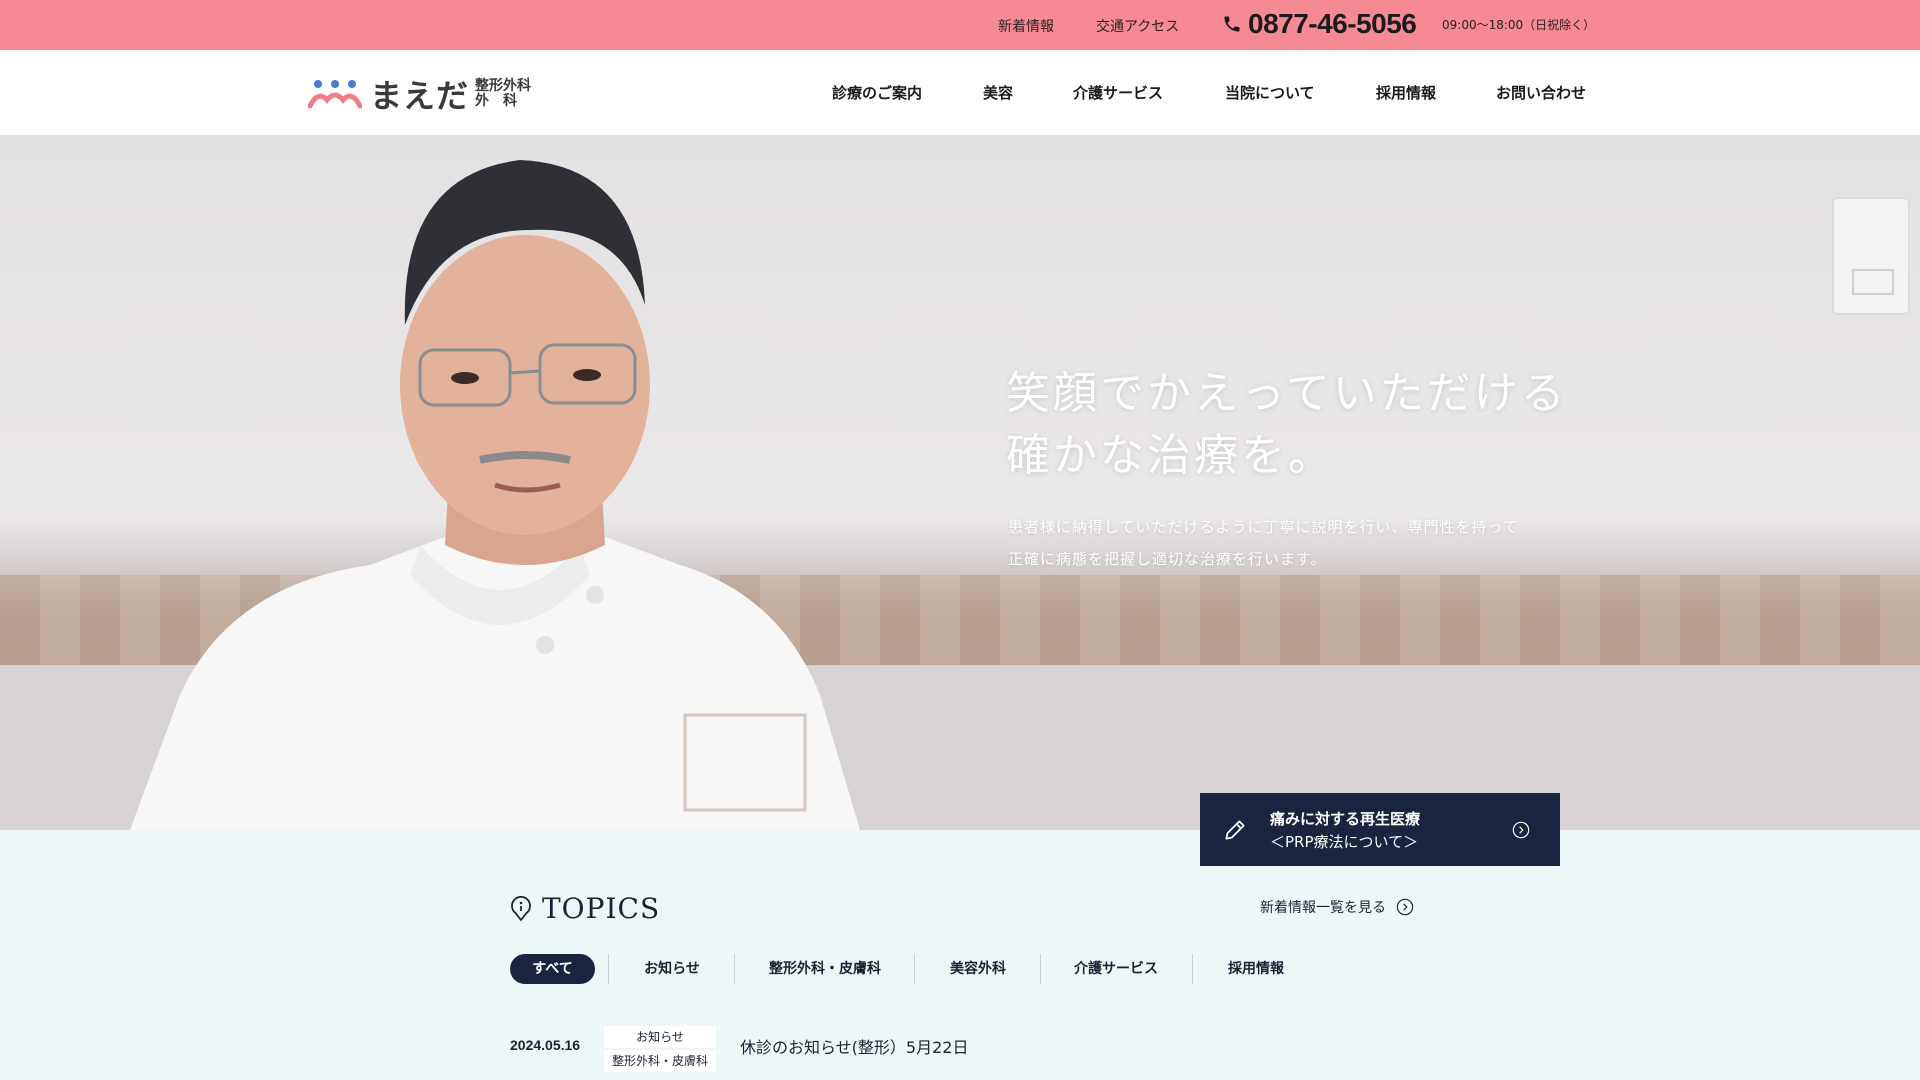  I want to click on tab-all: すべて, so click(552, 969).